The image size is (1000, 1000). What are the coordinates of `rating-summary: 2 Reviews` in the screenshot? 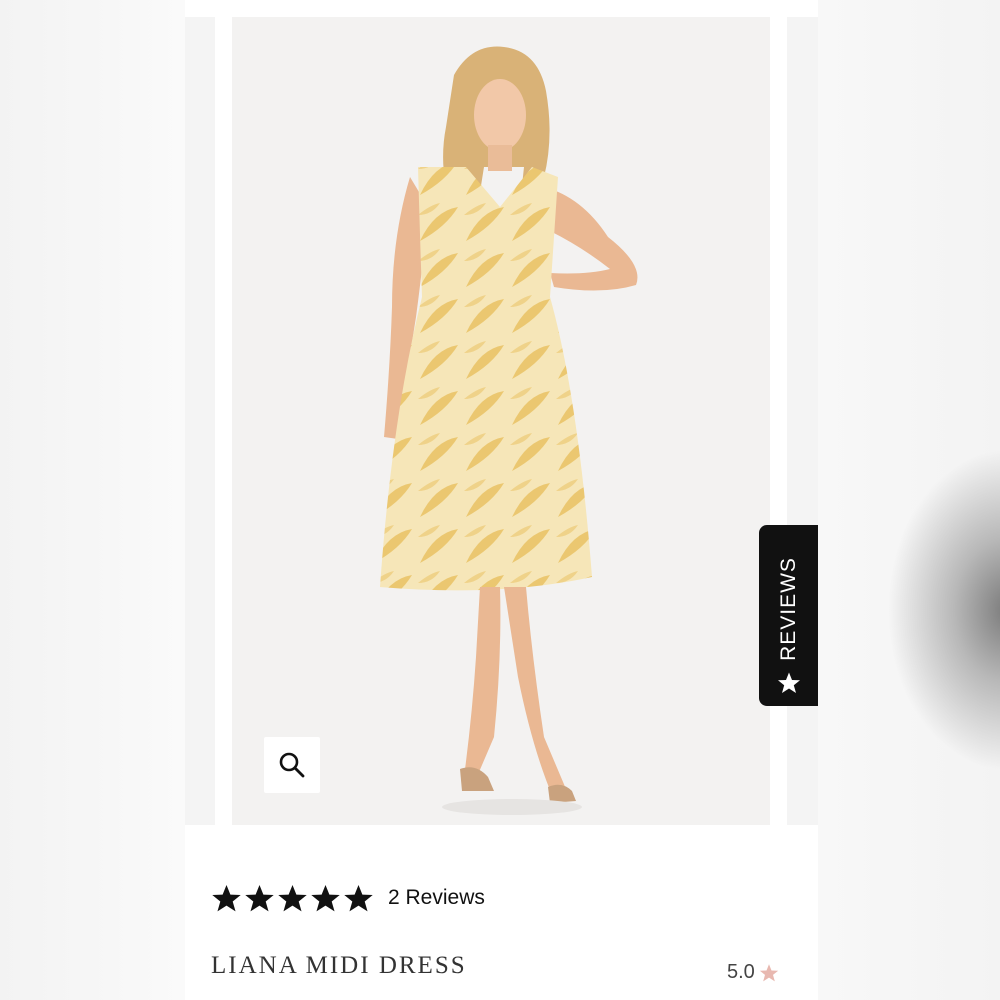 It's located at (348, 898).